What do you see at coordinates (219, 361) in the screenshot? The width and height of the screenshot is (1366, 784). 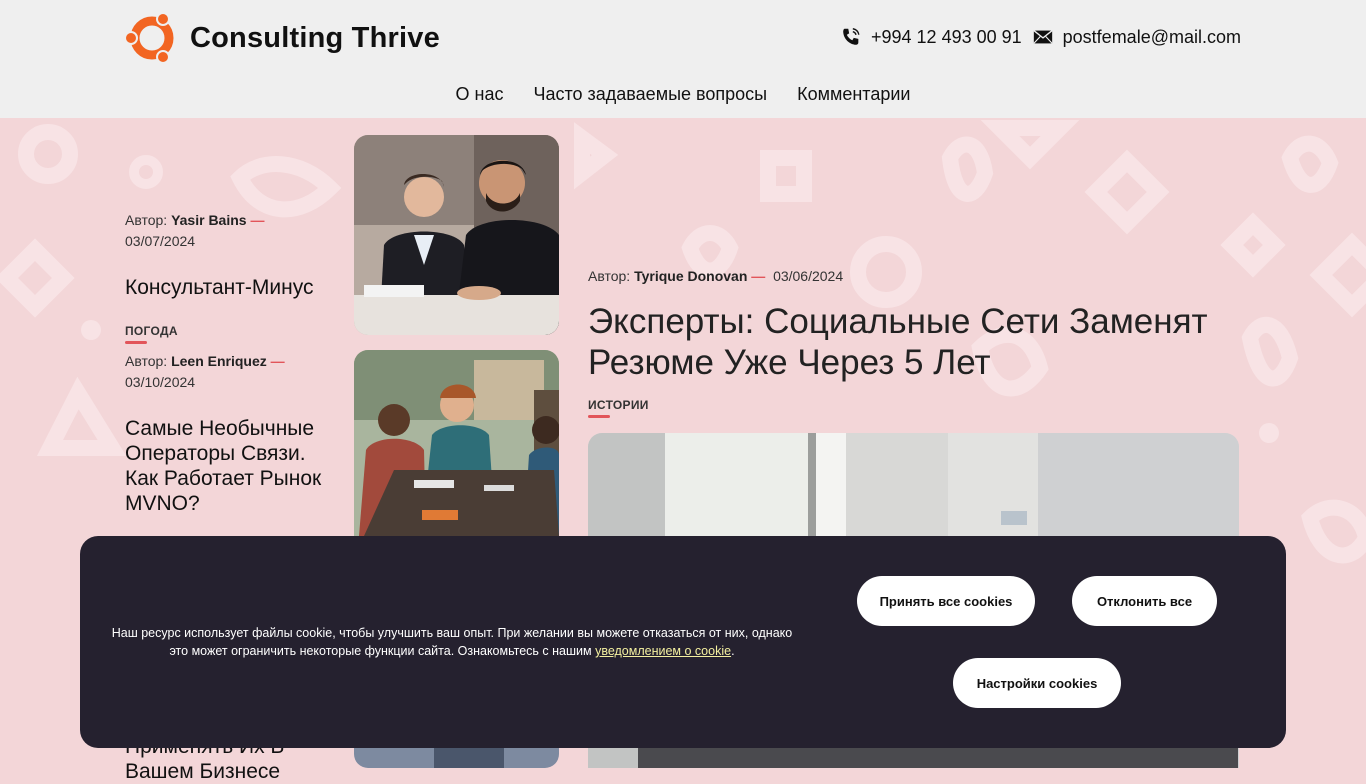 I see `author-name: Leen Enriquez` at bounding box center [219, 361].